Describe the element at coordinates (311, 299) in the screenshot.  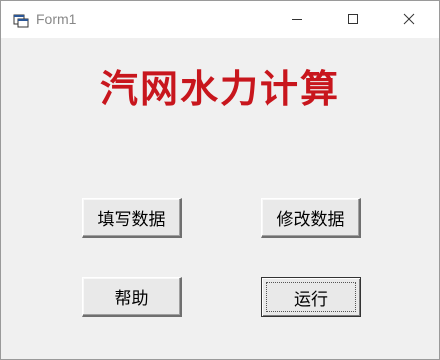
I see `run-label: 运行` at that location.